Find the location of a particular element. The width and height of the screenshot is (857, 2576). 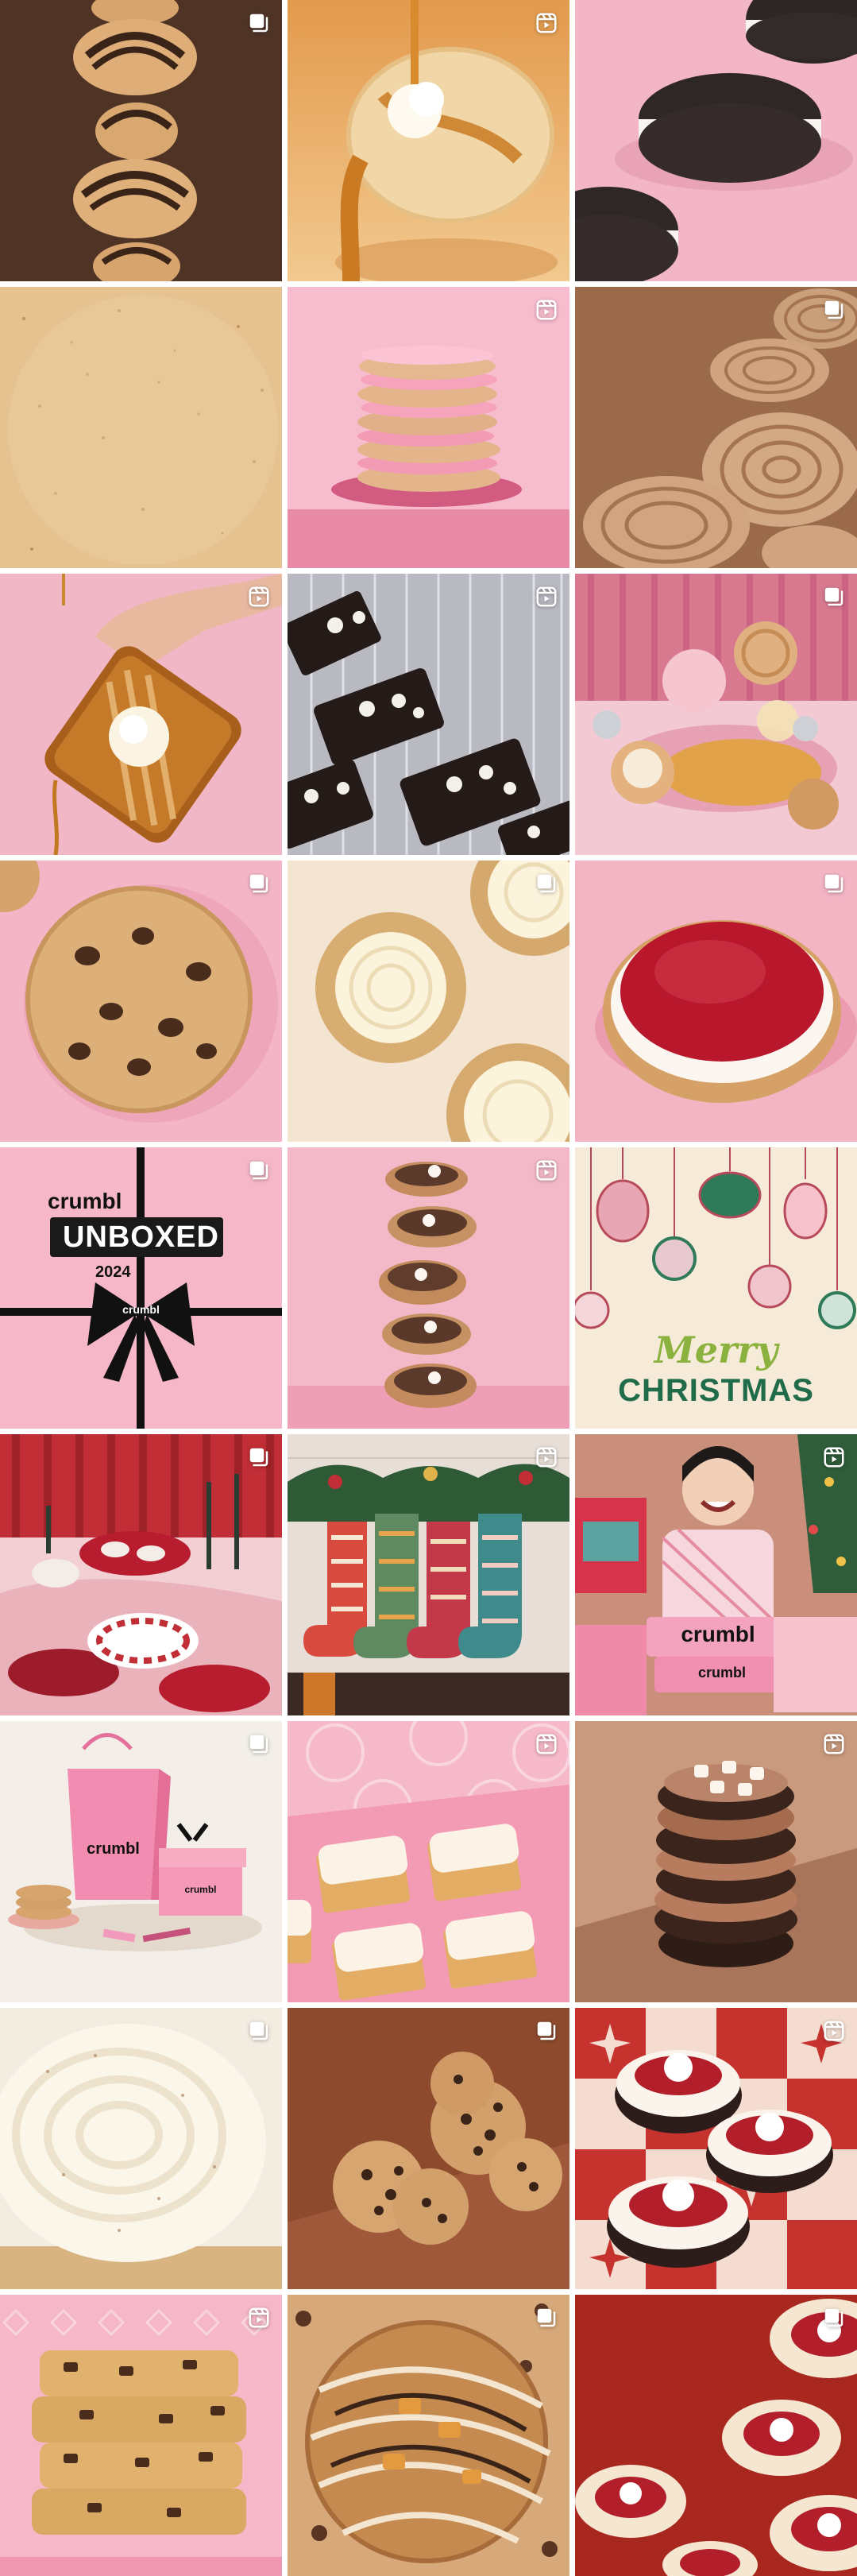

bag-label: crumbl is located at coordinates (113, 1849).